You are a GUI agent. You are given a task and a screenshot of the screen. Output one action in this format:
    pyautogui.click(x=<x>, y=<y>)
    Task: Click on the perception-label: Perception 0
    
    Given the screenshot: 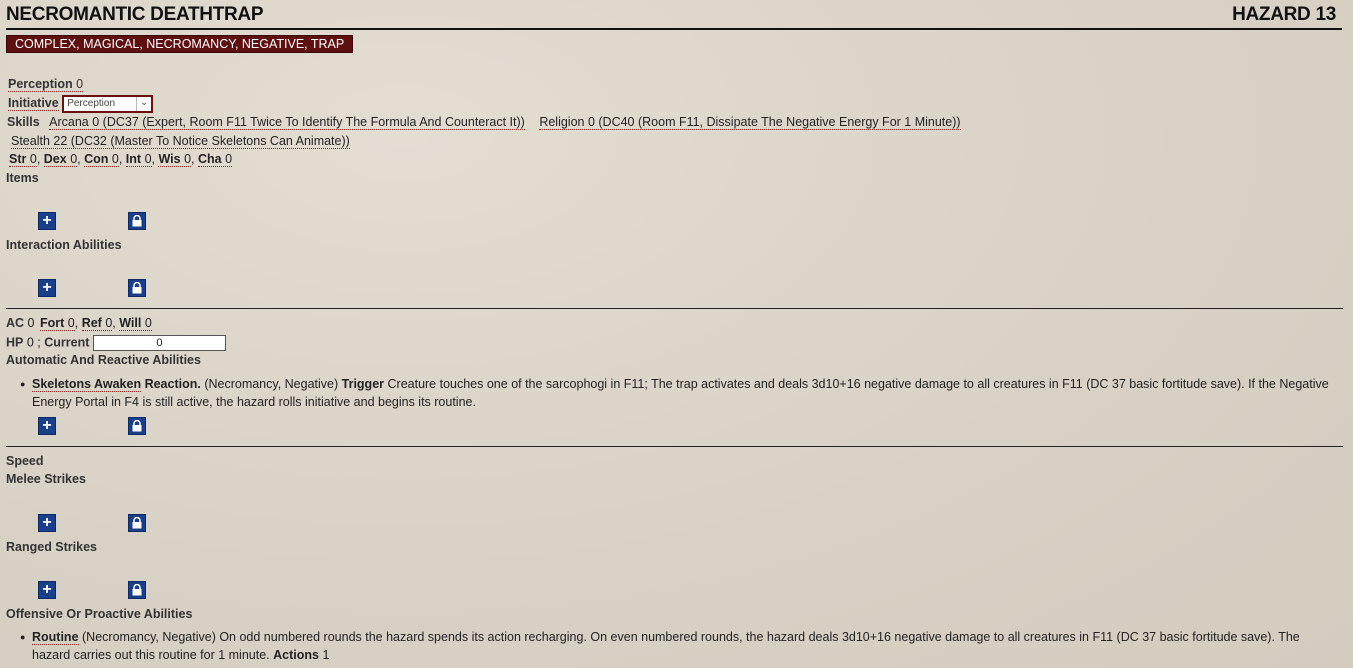 What is the action you would take?
    pyautogui.click(x=46, y=84)
    